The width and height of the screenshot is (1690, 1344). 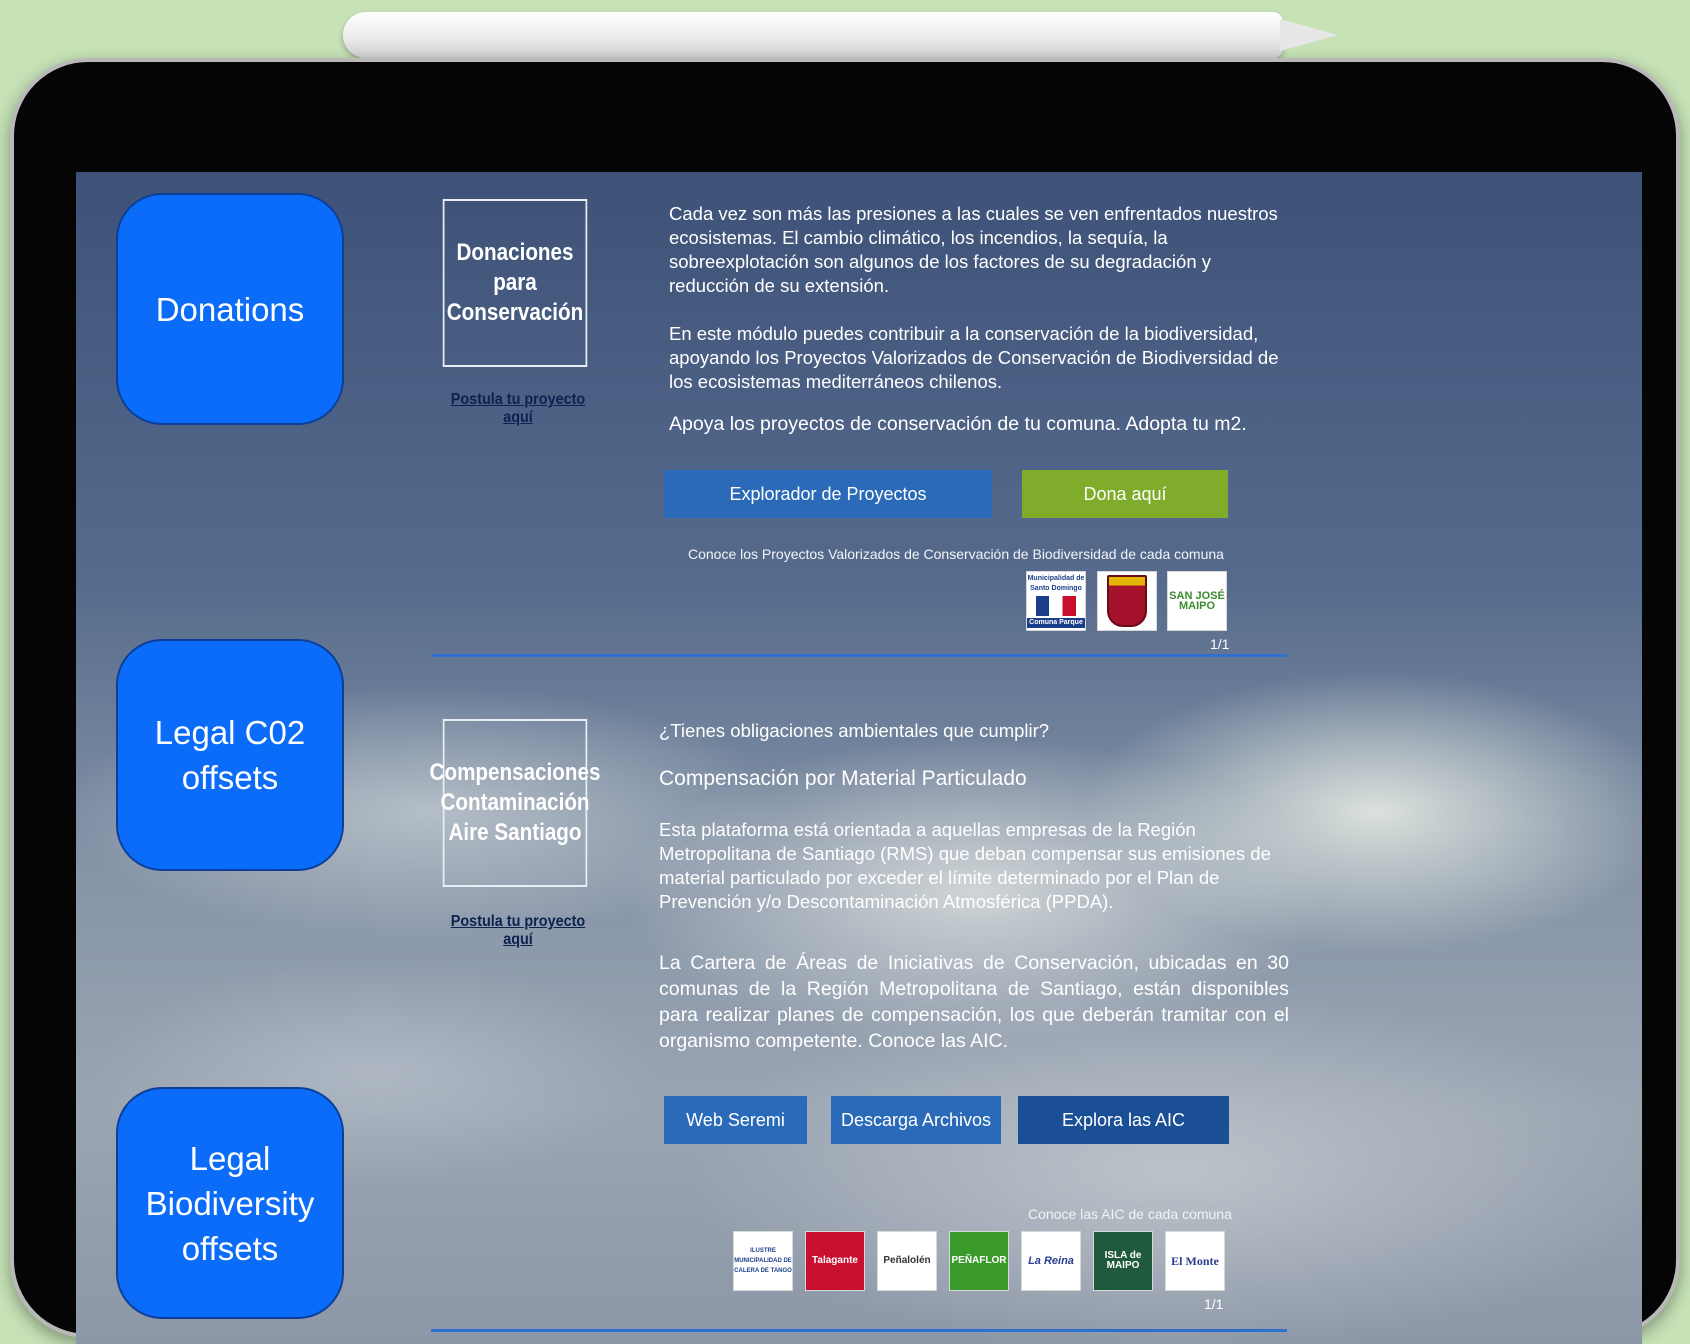 I want to click on la-reina-logo-text: La Reina, so click(x=1051, y=1261).